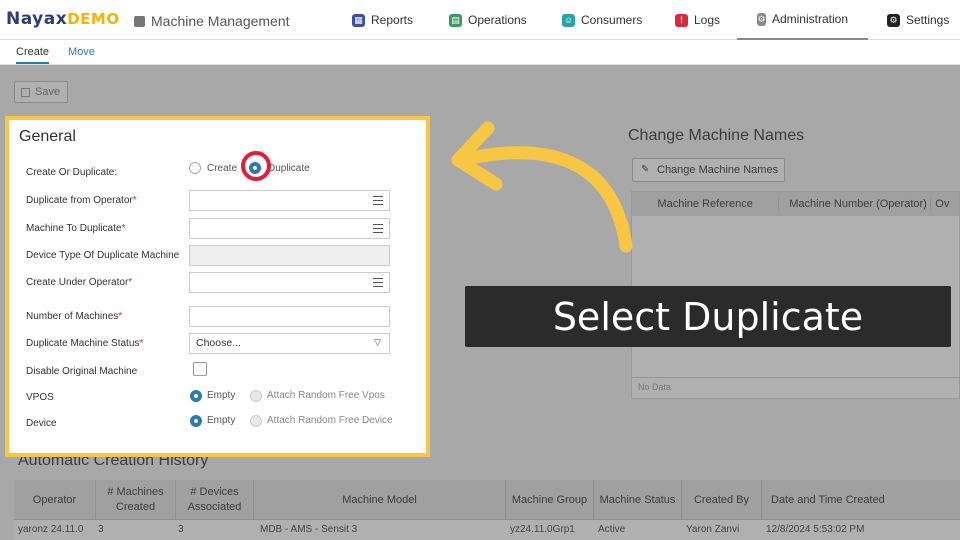 Image resolution: width=960 pixels, height=540 pixels. I want to click on table-cell: Yaron Zanvi, so click(713, 529).